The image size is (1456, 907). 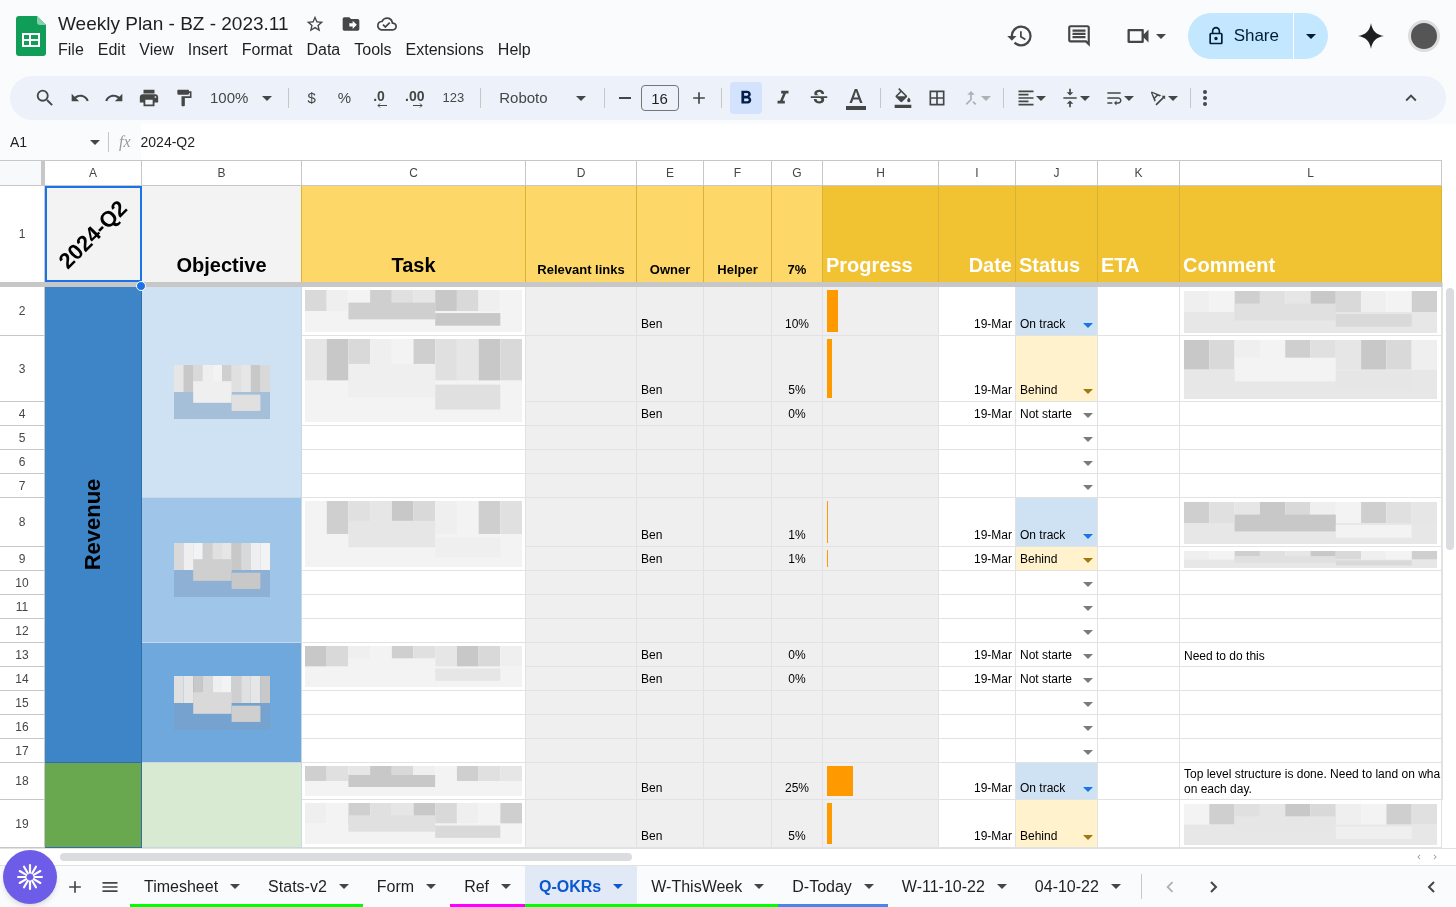 What do you see at coordinates (797, 390) in the screenshot?
I see `percent-text: 5%` at bounding box center [797, 390].